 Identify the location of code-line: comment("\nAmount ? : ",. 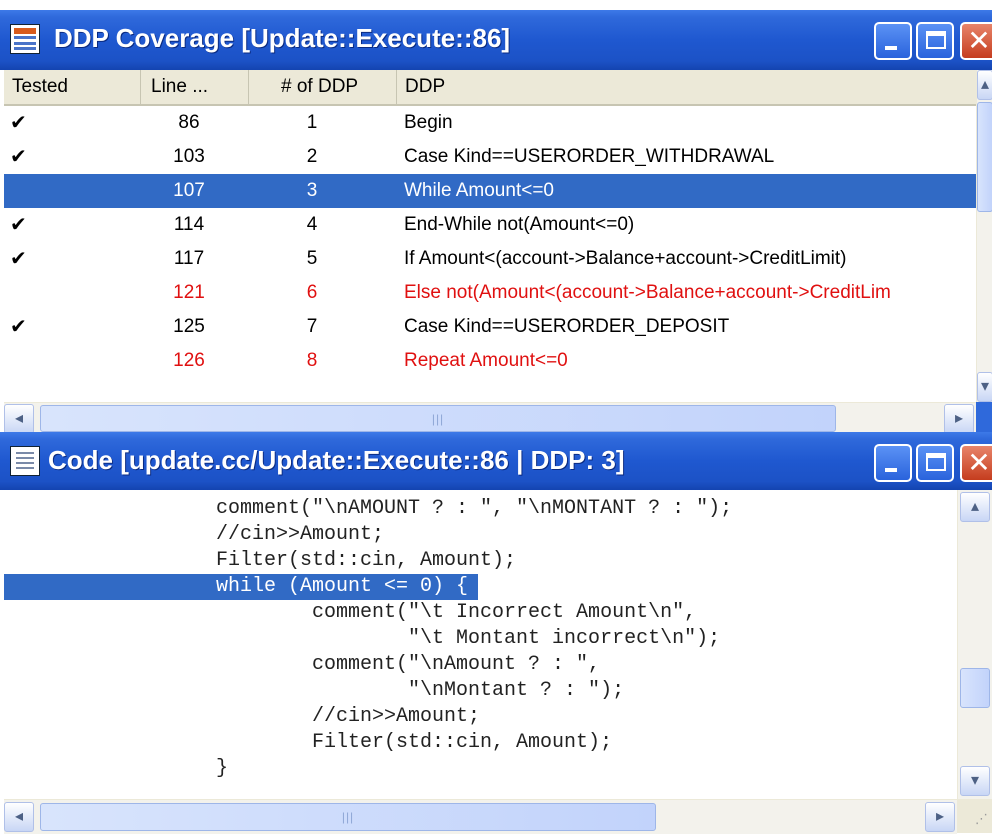
(408, 664).